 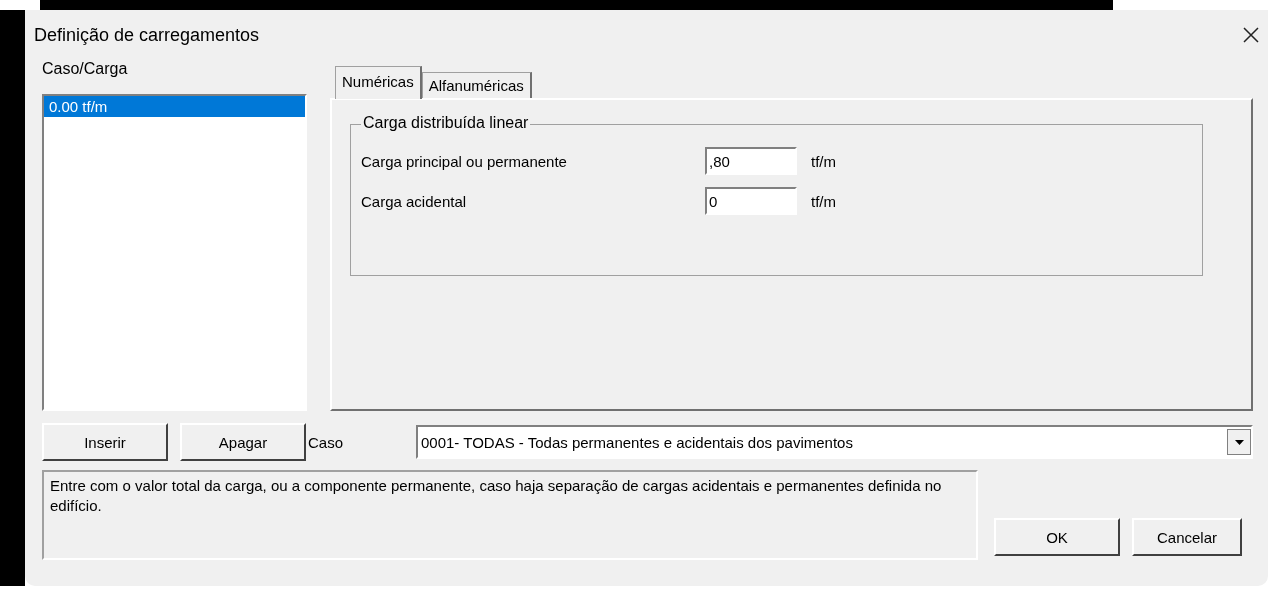 I want to click on window-title: Definição de carregamentos, so click(x=147, y=35).